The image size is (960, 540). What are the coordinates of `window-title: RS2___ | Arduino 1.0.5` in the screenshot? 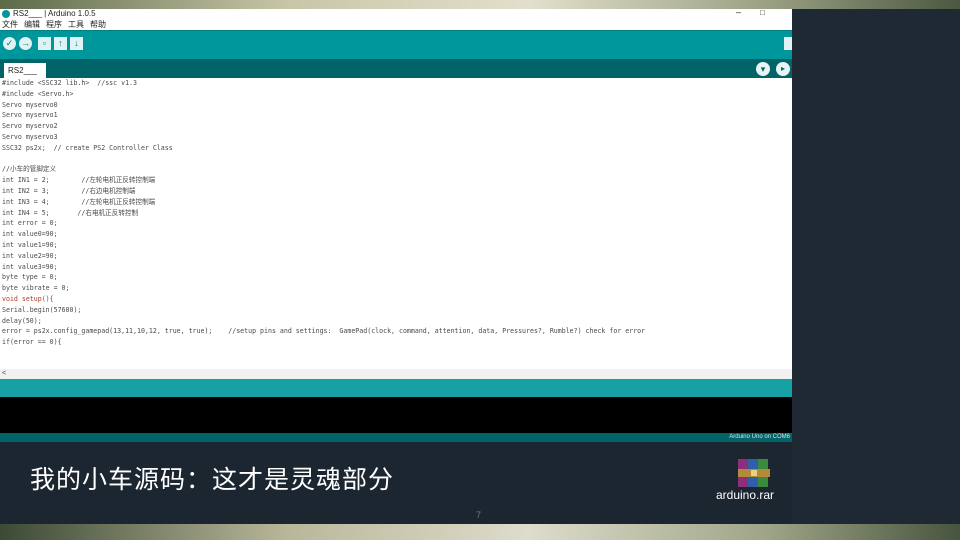 It's located at (54, 13).